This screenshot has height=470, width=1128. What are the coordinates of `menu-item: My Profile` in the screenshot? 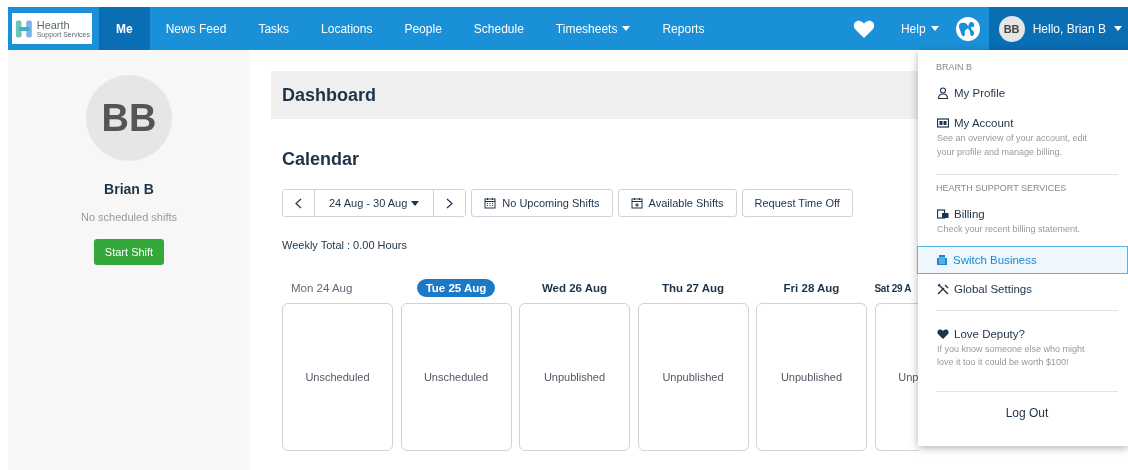 It's located at (1027, 93).